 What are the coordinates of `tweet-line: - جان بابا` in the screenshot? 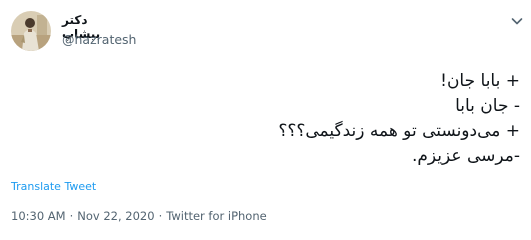 It's located at (487, 106).